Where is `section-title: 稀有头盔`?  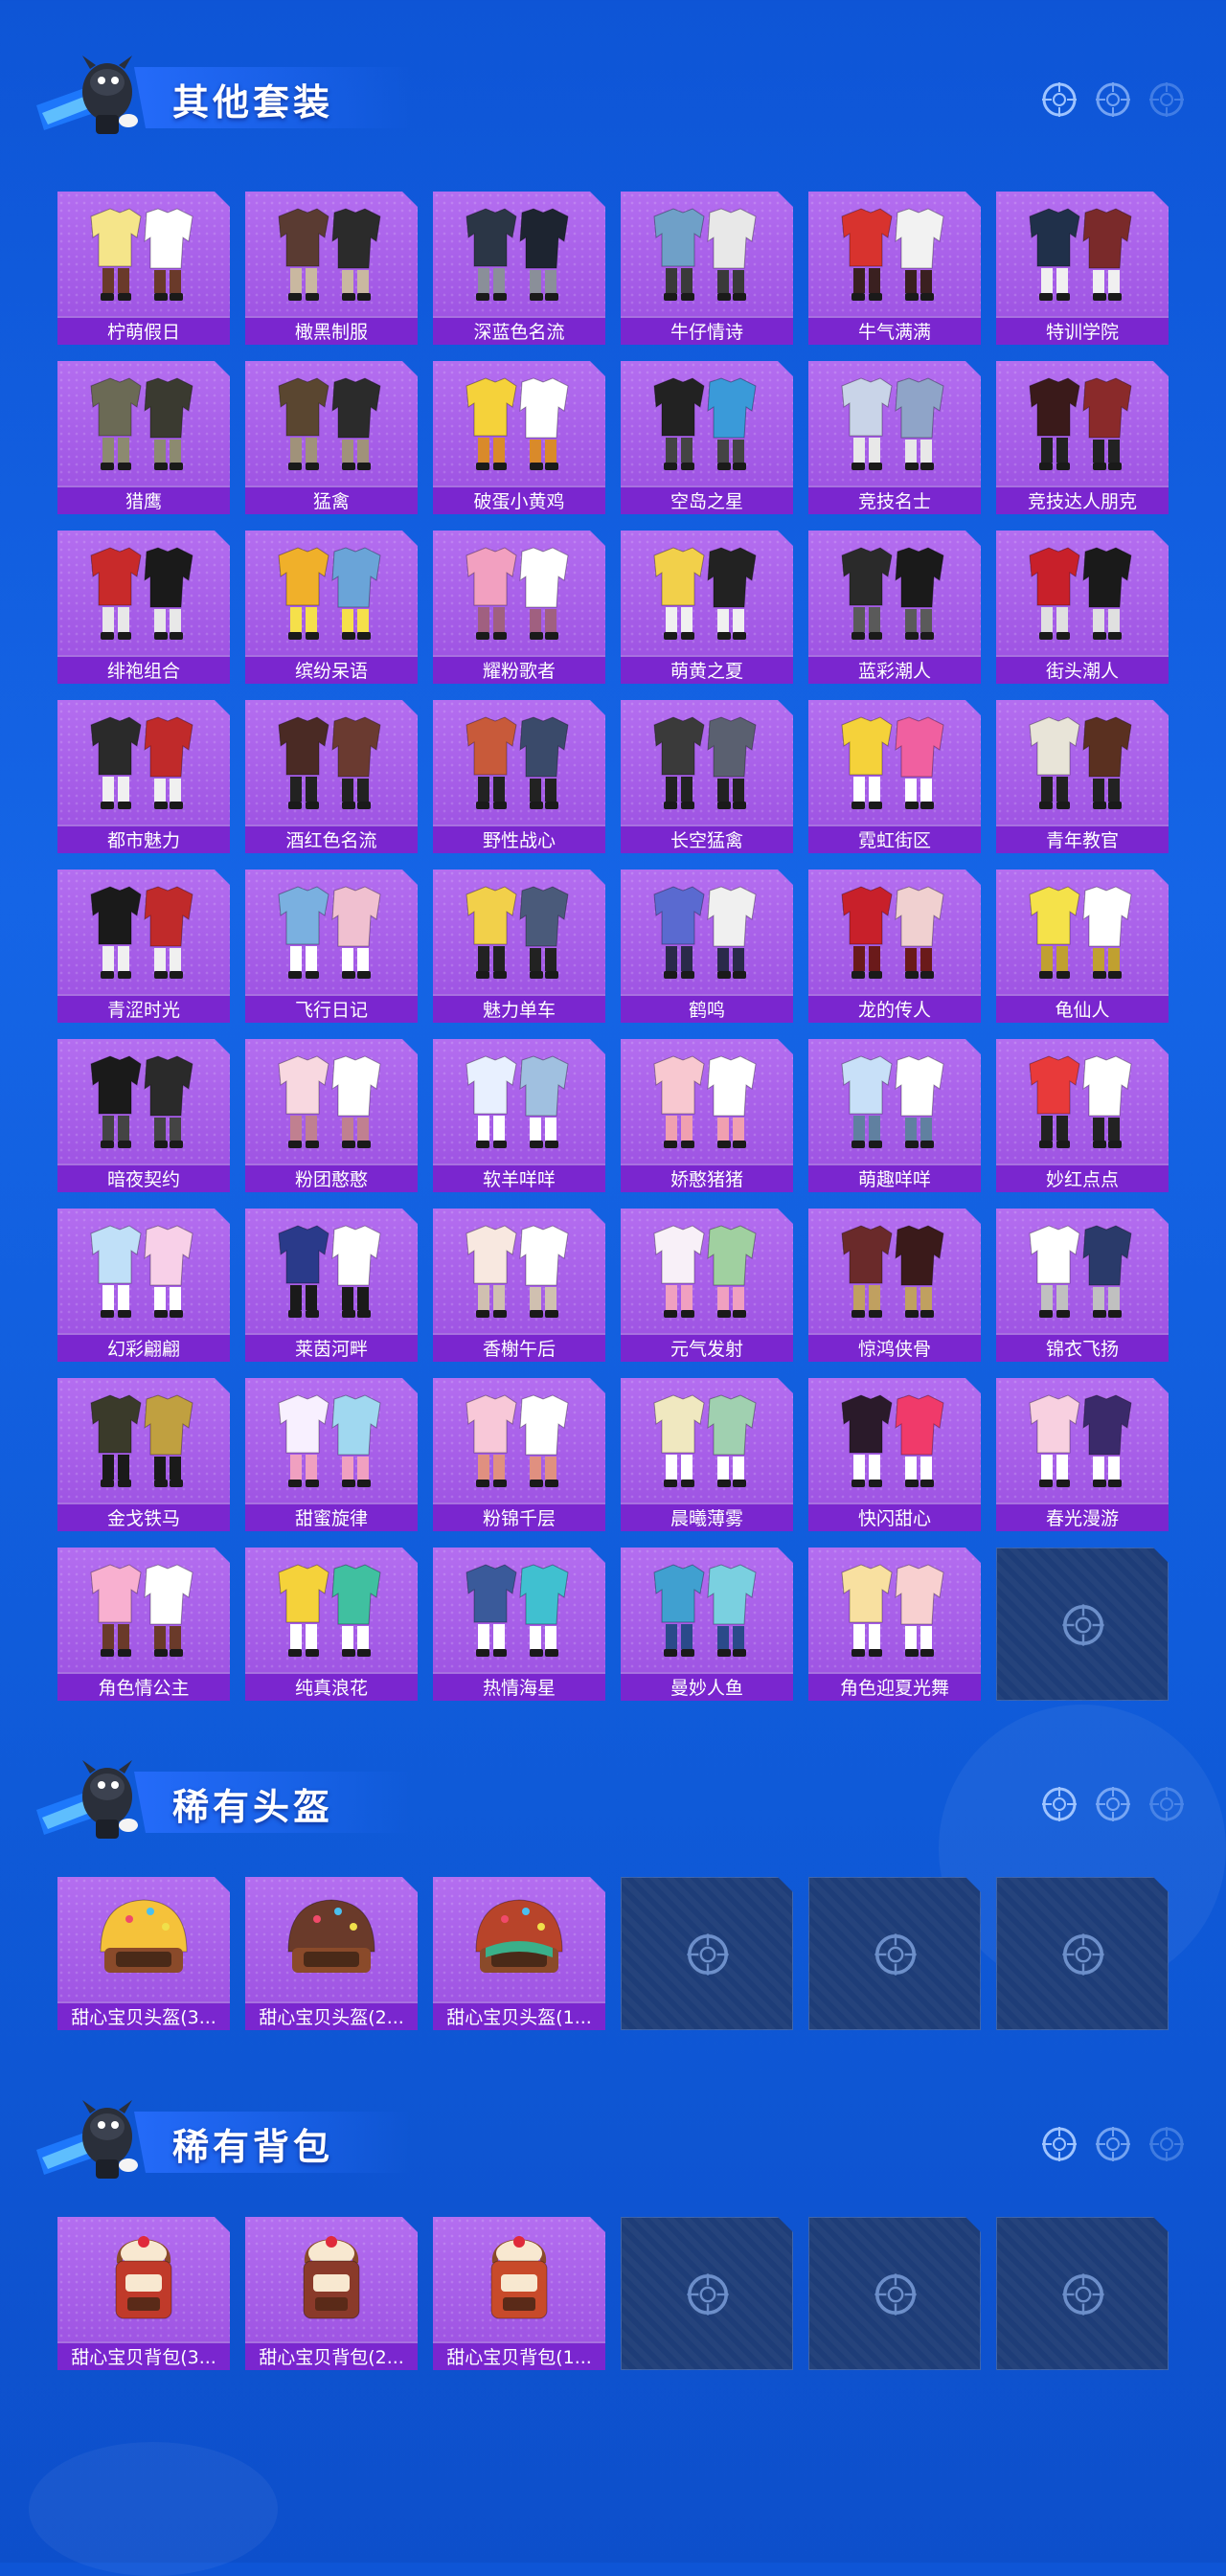
section-title: 稀有头盔 is located at coordinates (253, 1807).